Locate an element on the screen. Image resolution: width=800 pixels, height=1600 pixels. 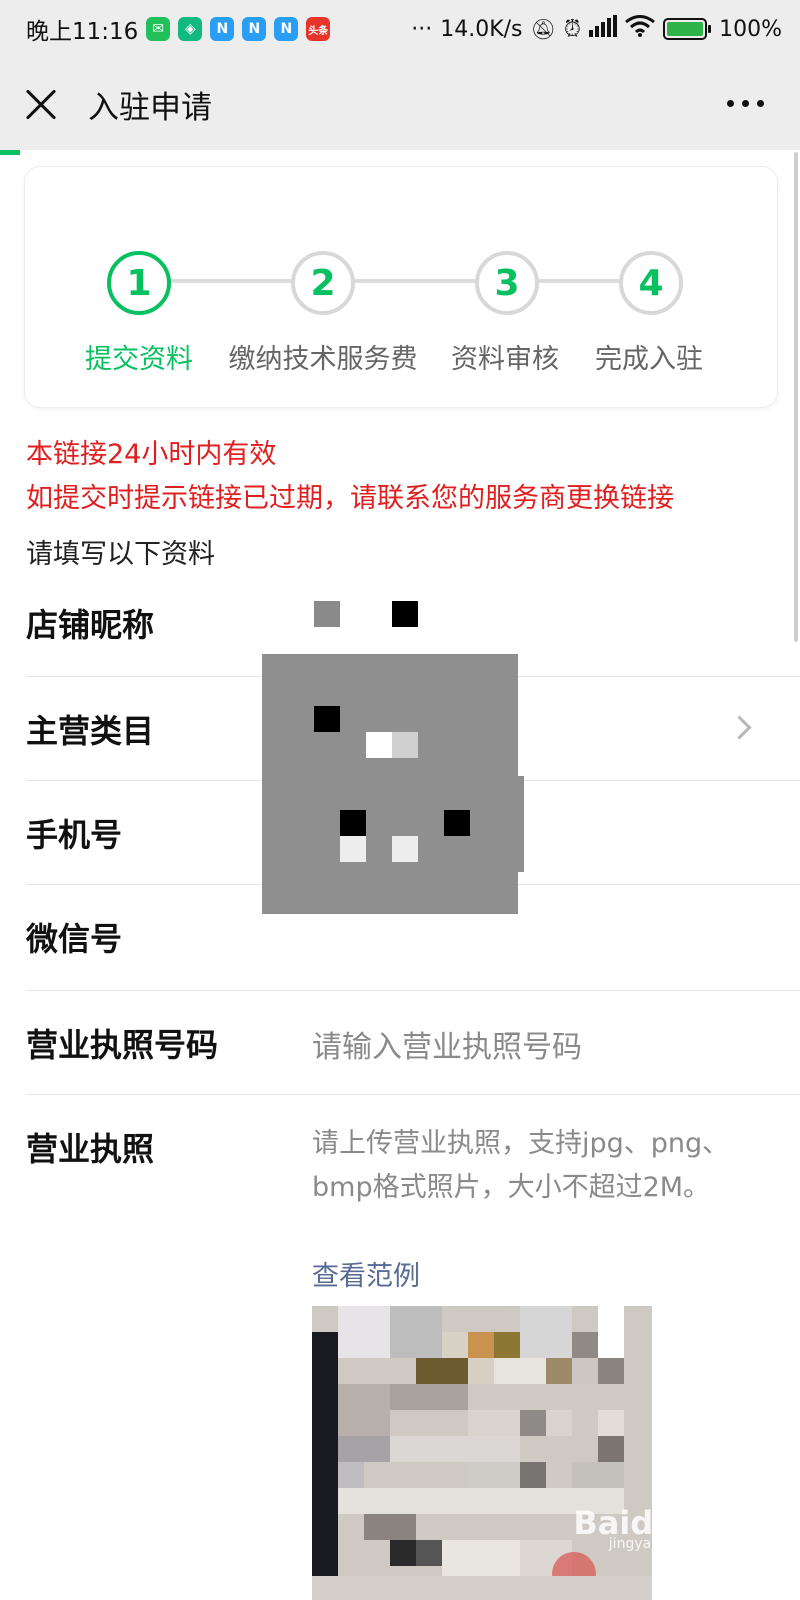
license-number-row: 营业执照号码 请输入营业执照号码 is located at coordinates (413, 1042).